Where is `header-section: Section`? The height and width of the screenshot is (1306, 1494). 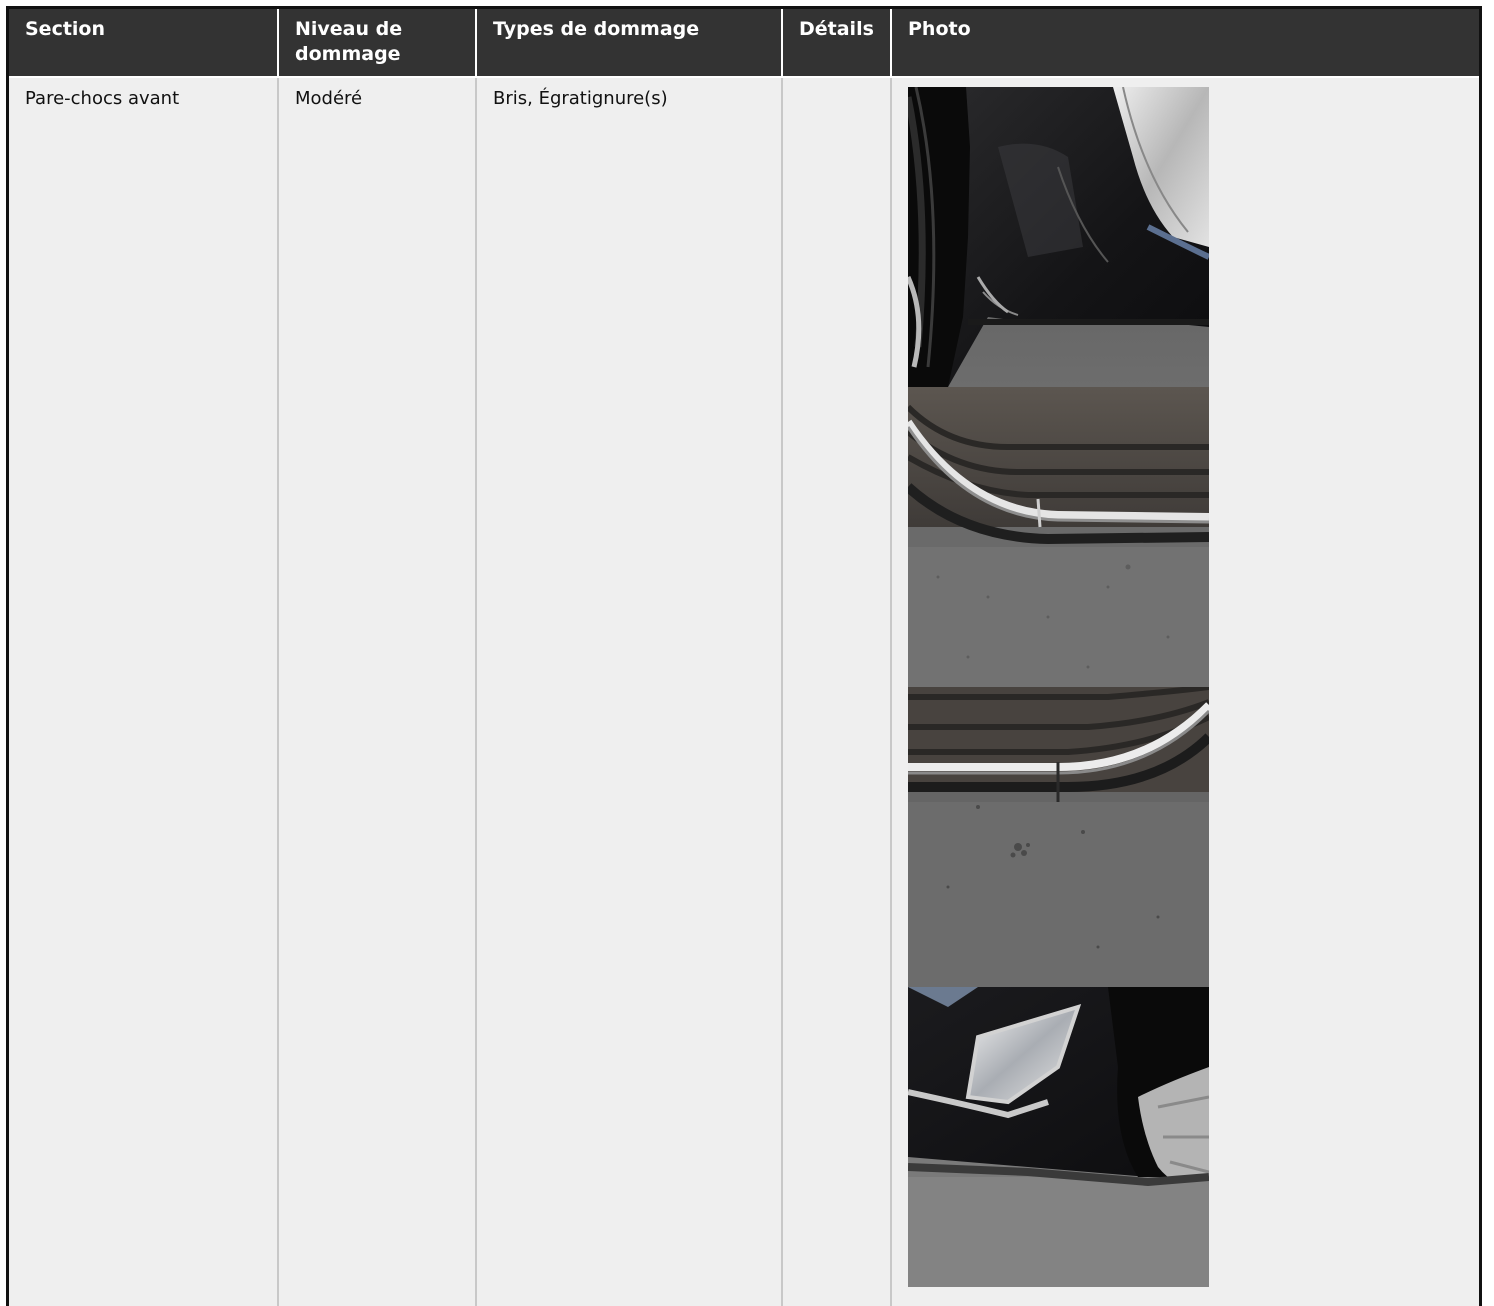
header-section: Section is located at coordinates (144, 43).